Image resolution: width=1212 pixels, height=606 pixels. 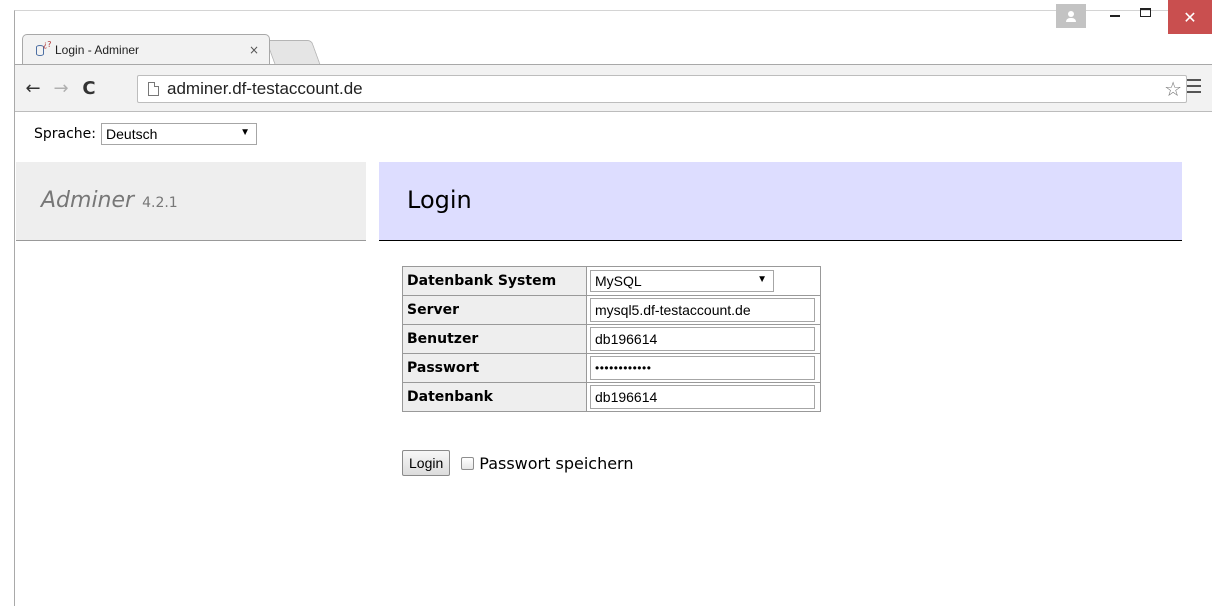 I want to click on user-profile-icon, so click(x=1071, y=16).